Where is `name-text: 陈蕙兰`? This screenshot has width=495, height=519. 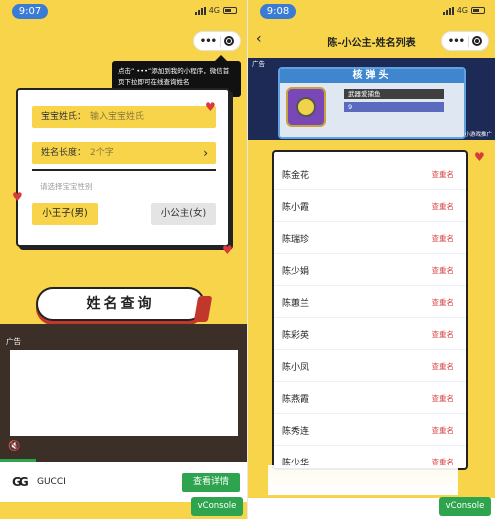
name-text: 陈蕙兰 is located at coordinates (296, 304).